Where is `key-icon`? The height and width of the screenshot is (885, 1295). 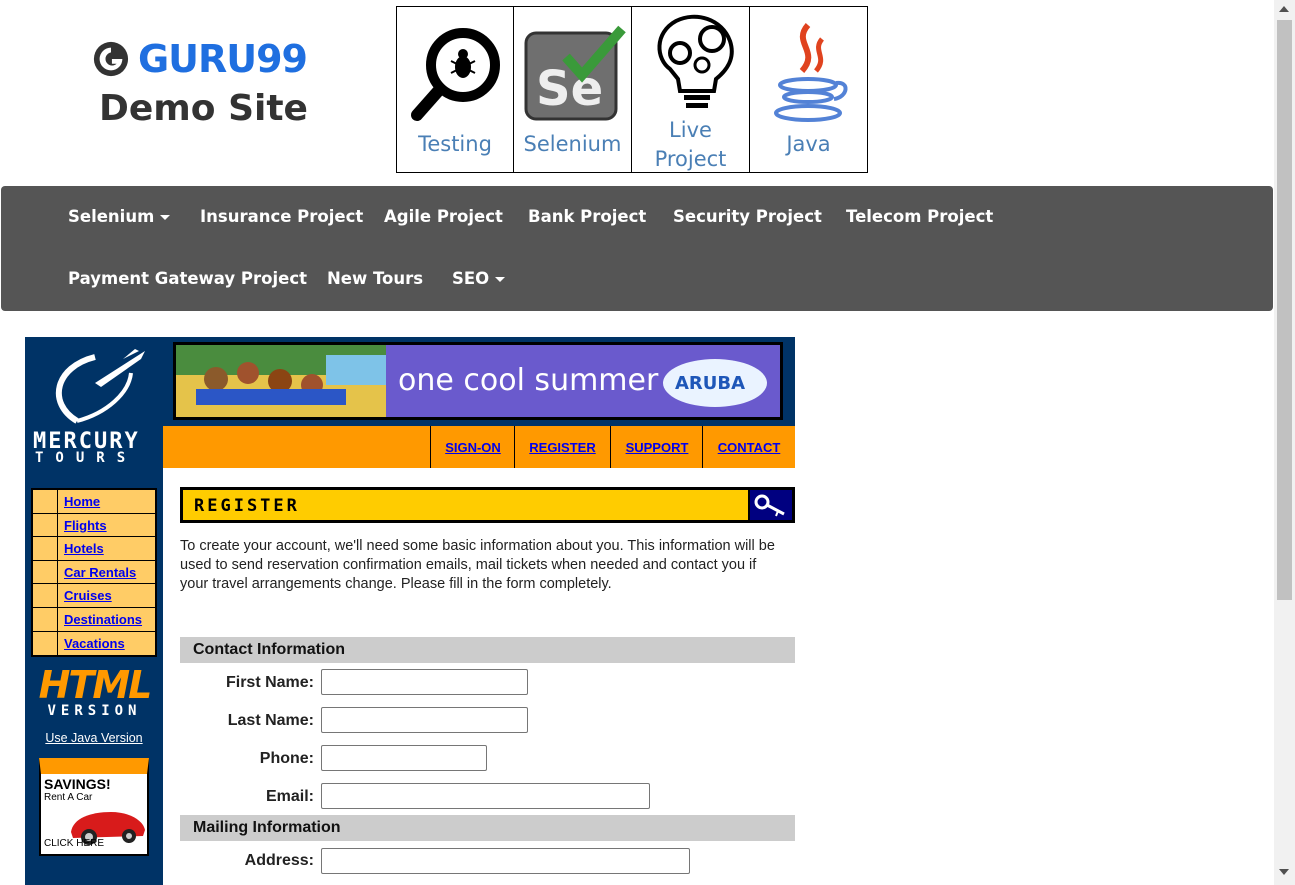 key-icon is located at coordinates (769, 505).